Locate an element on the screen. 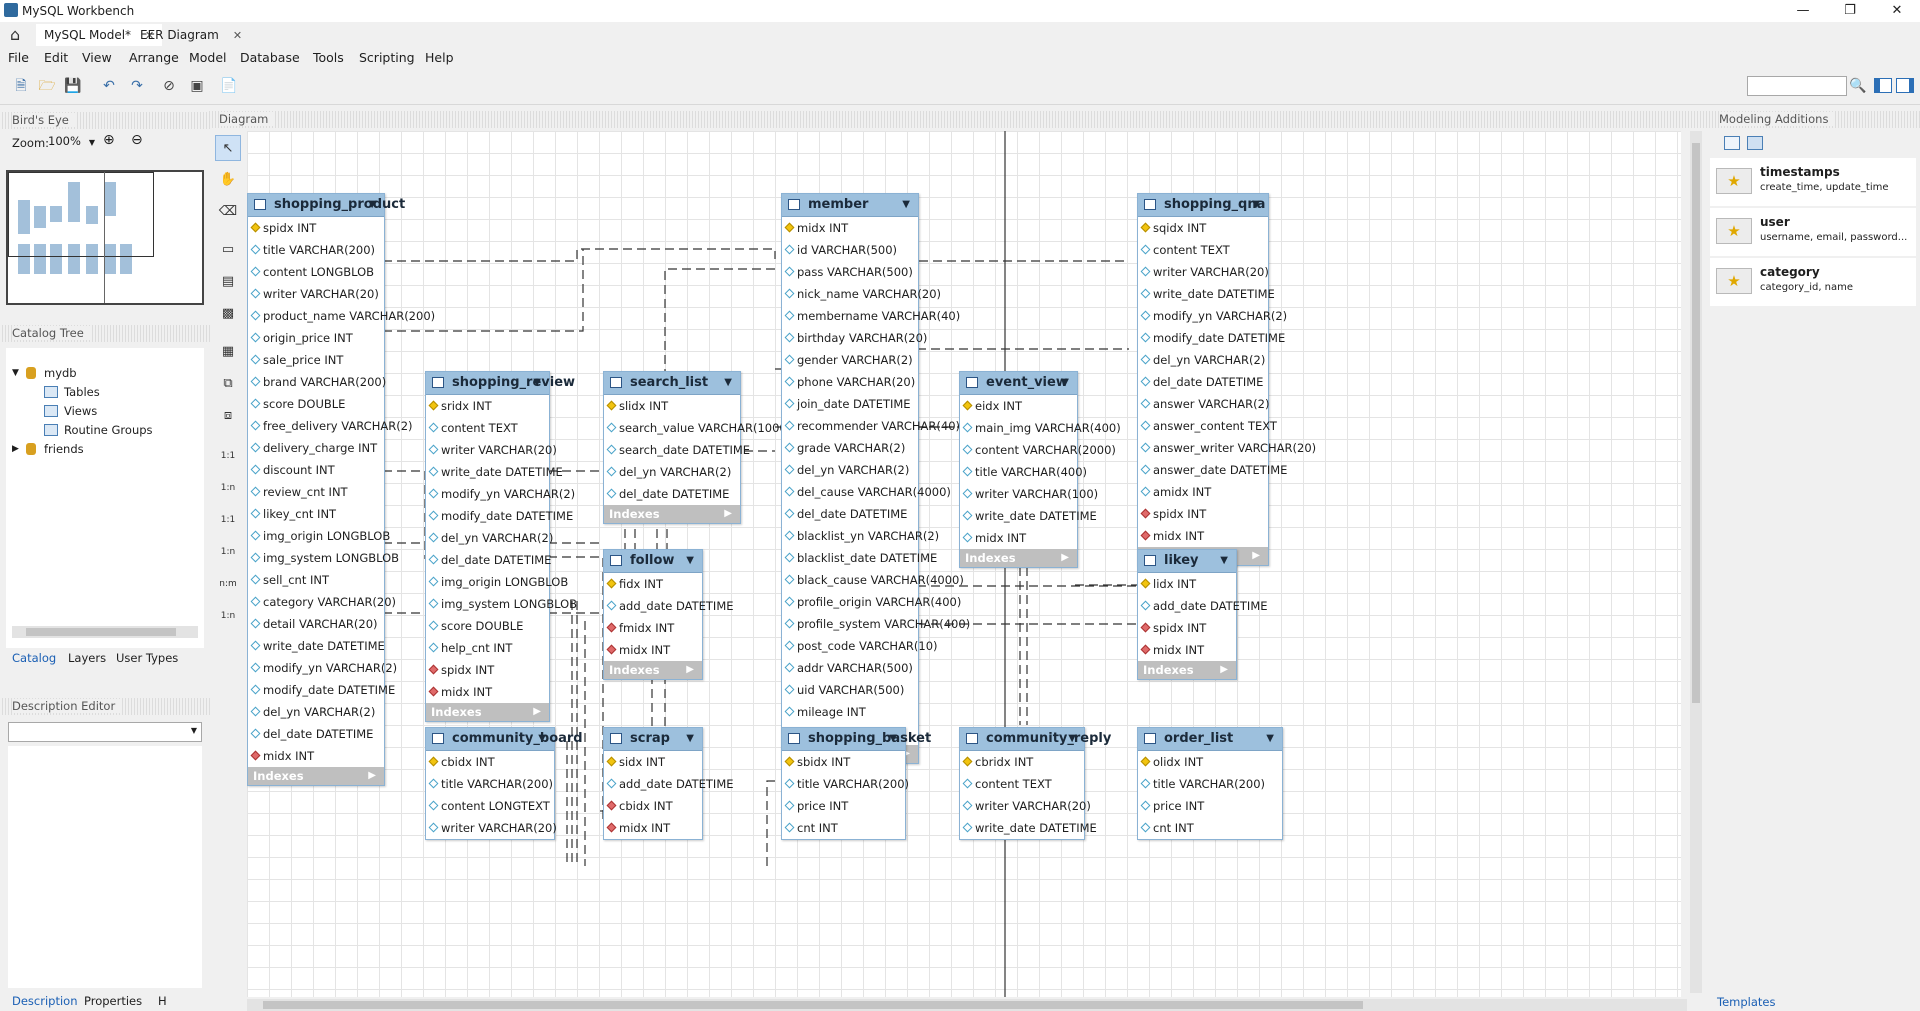 This screenshot has height=1011, width=1920. catalog-horizontal-scrollbar is located at coordinates (105, 632).